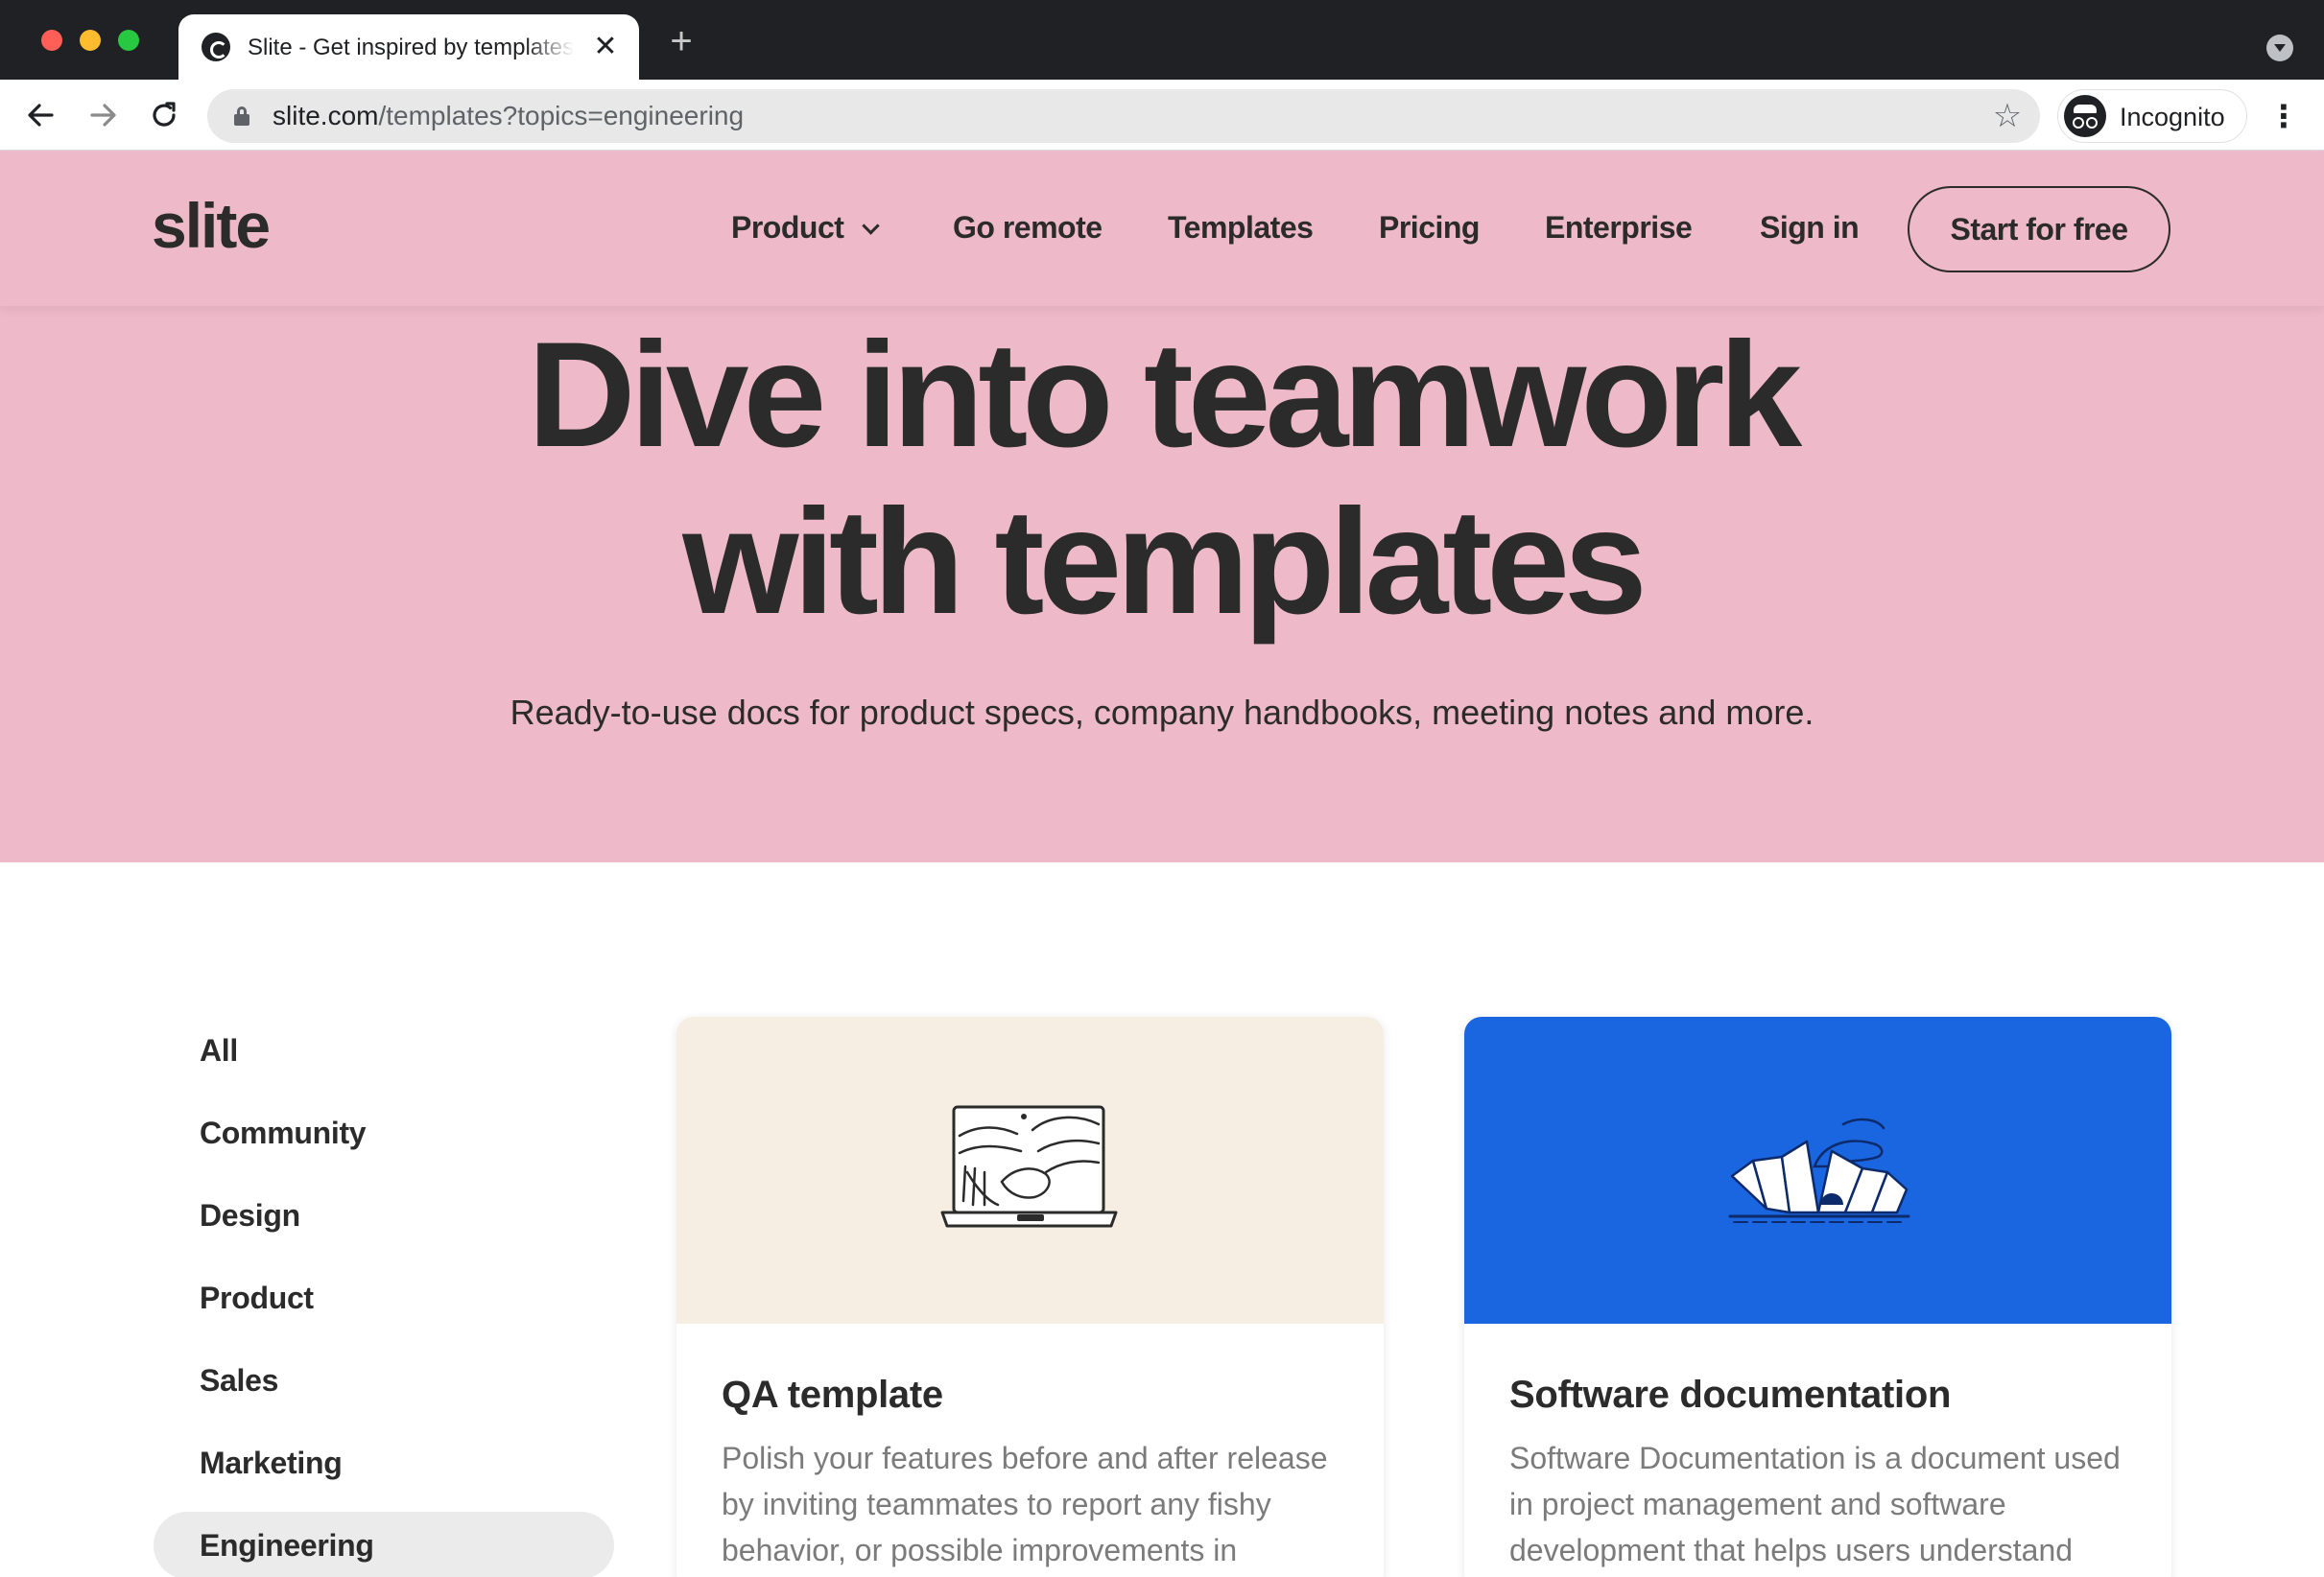 Image resolution: width=2324 pixels, height=1577 pixels. What do you see at coordinates (1429, 227) in the screenshot?
I see `nav-pricing: Pricing` at bounding box center [1429, 227].